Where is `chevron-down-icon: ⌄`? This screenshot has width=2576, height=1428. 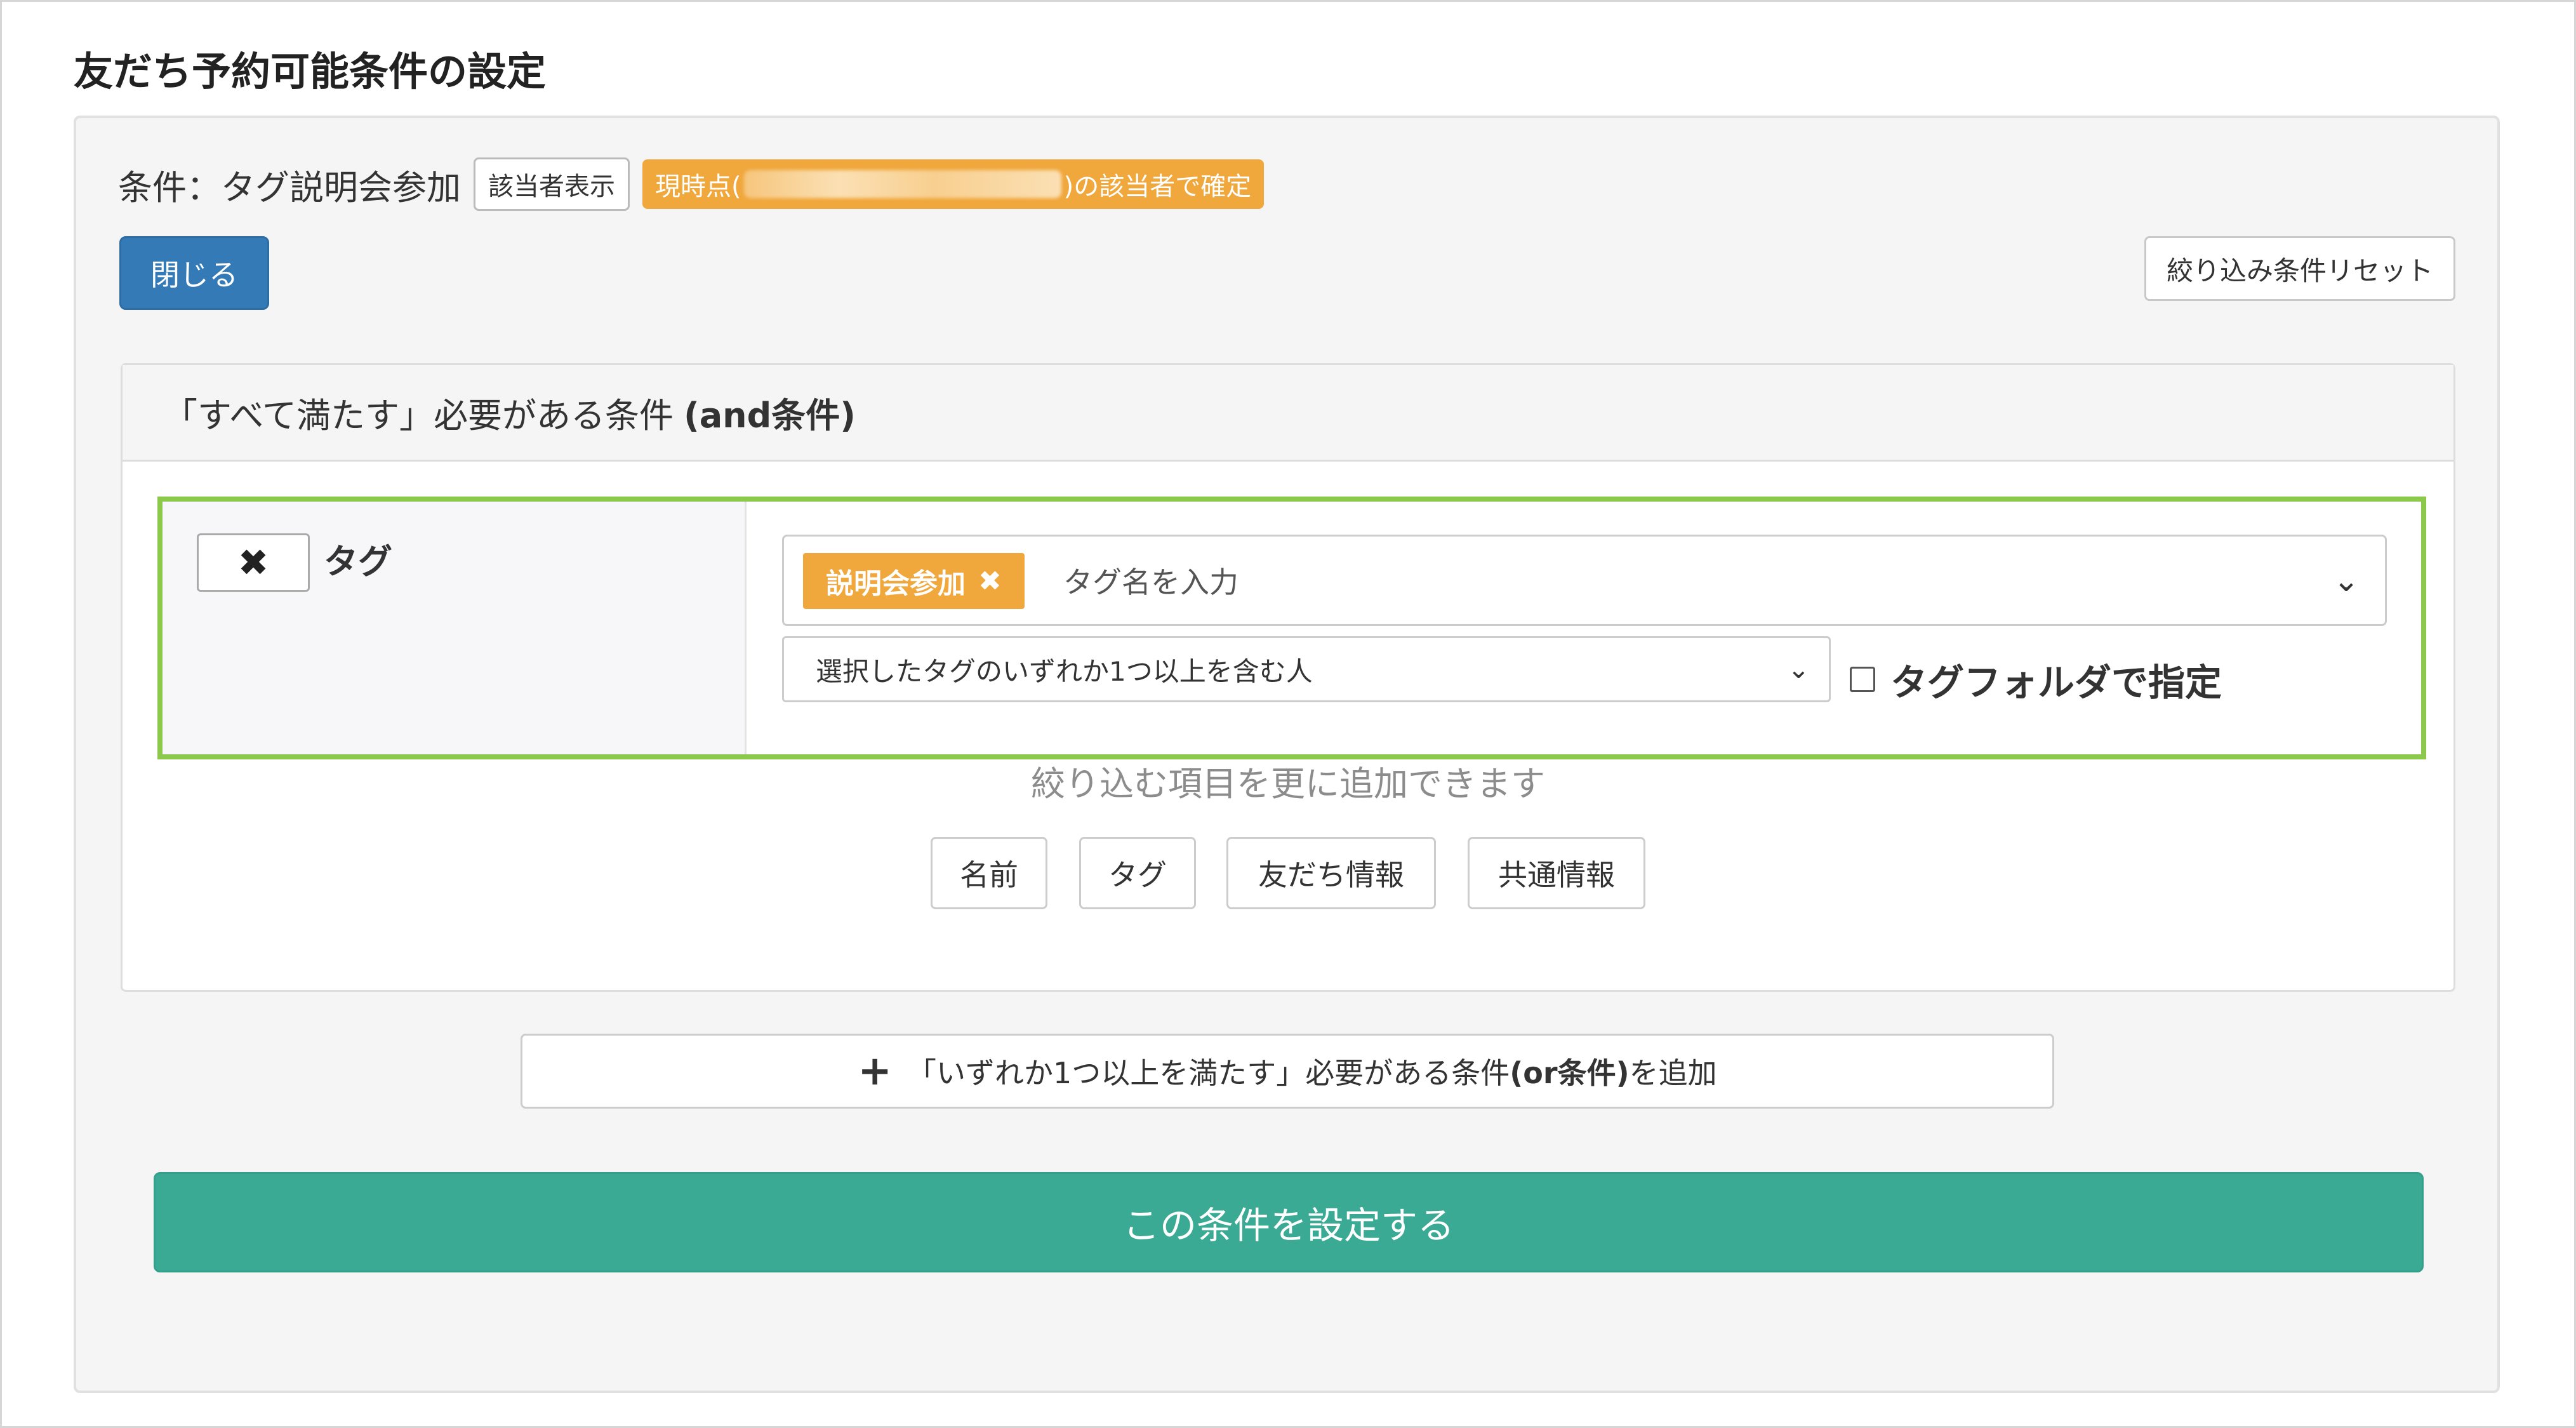 chevron-down-icon: ⌄ is located at coordinates (2346, 581).